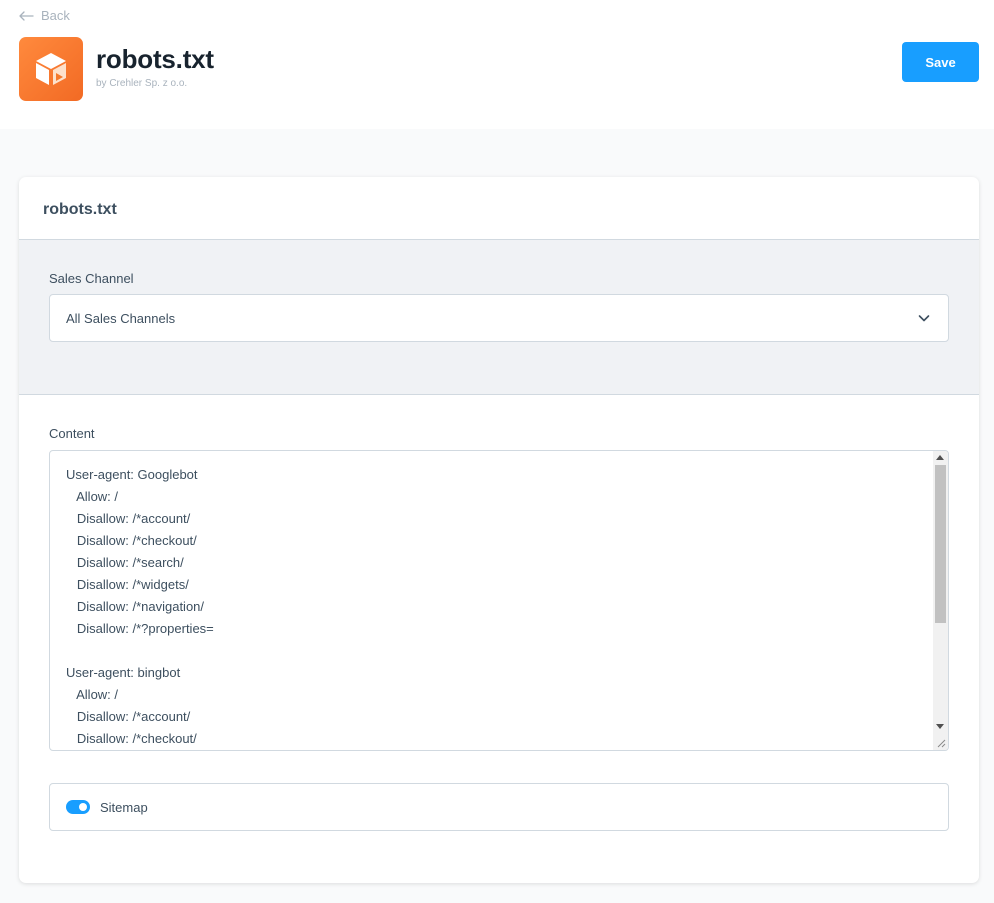  I want to click on content-line, so click(507, 651).